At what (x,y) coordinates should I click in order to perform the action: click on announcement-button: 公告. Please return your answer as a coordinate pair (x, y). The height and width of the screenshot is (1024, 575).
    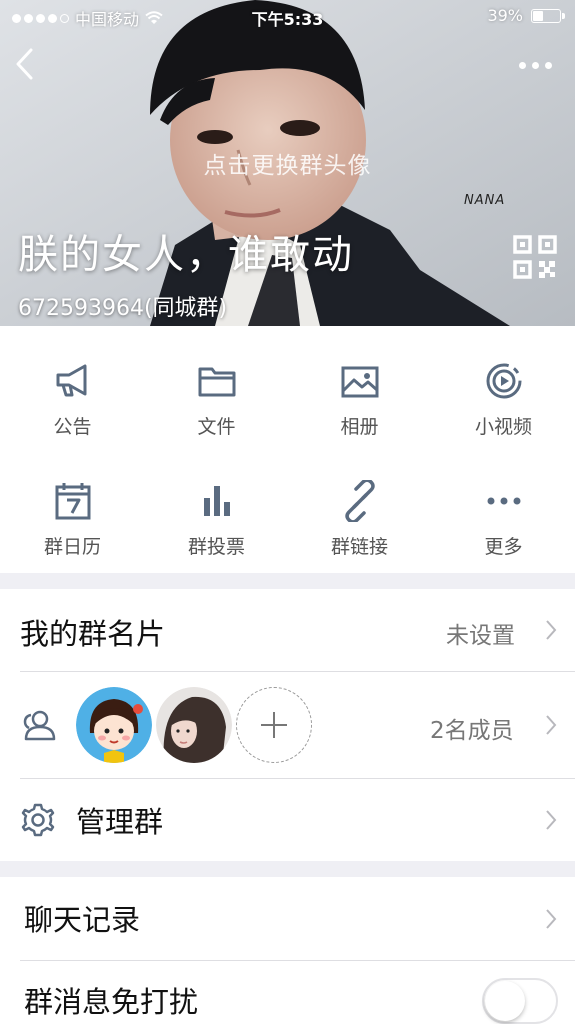
    Looking at the image, I should click on (72, 389).